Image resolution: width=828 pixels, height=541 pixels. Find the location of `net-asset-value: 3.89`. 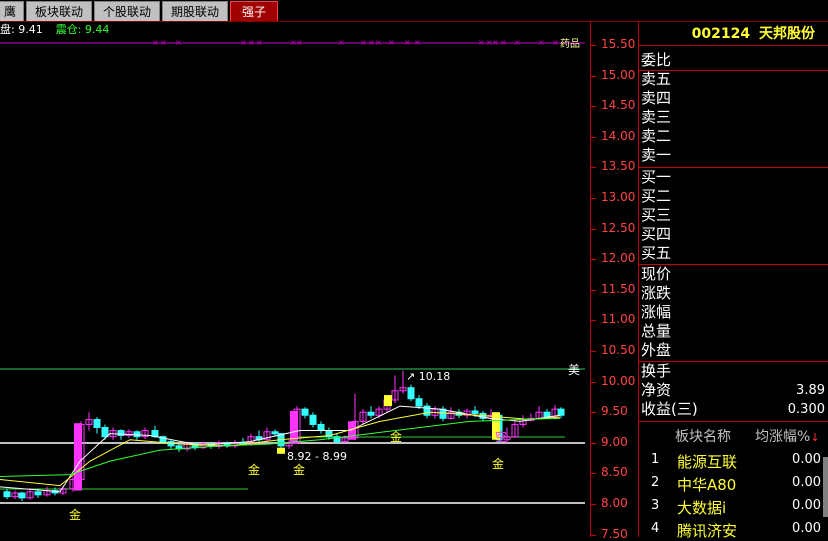

net-asset-value: 3.89 is located at coordinates (810, 390).